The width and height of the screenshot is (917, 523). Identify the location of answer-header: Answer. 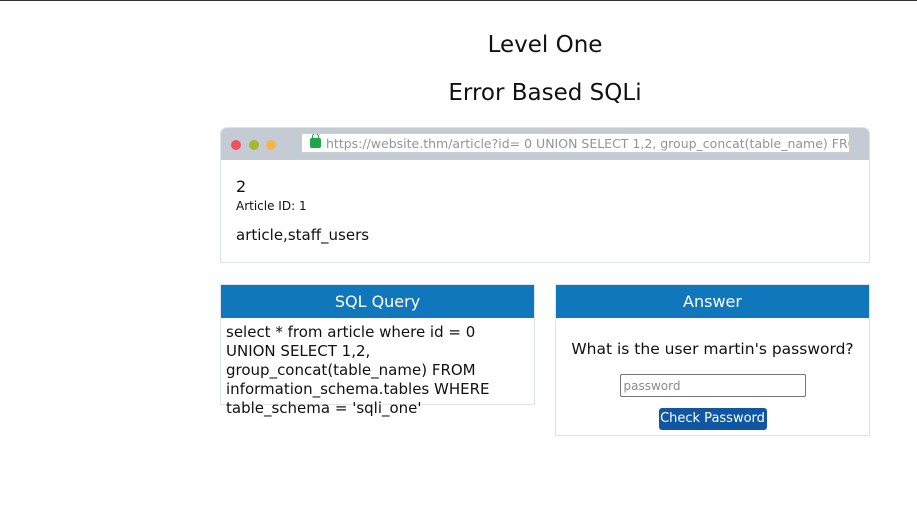
(712, 301).